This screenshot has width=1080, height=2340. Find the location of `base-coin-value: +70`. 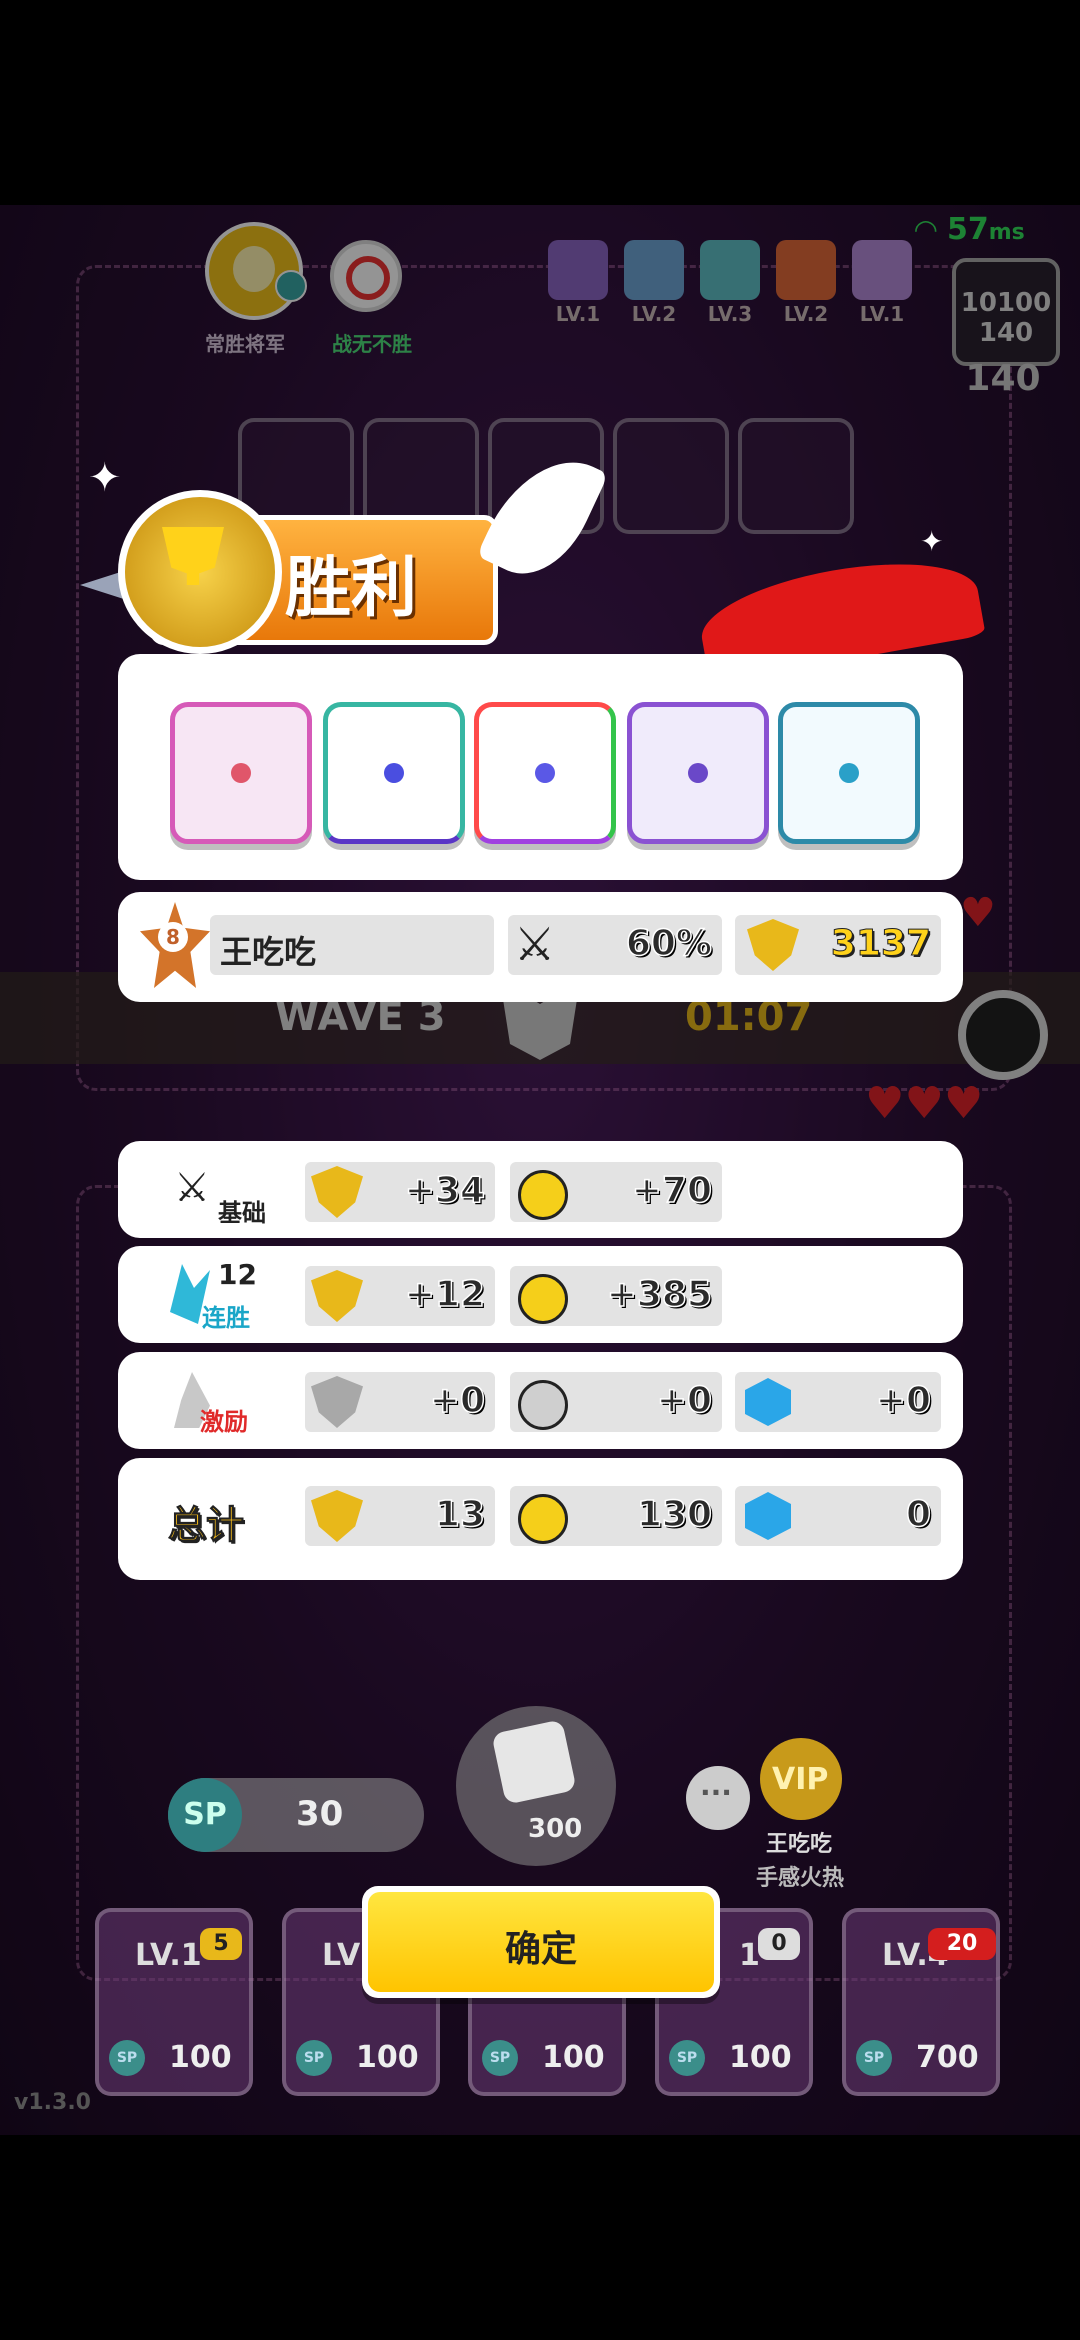

base-coin-value: +70 is located at coordinates (672, 1190).